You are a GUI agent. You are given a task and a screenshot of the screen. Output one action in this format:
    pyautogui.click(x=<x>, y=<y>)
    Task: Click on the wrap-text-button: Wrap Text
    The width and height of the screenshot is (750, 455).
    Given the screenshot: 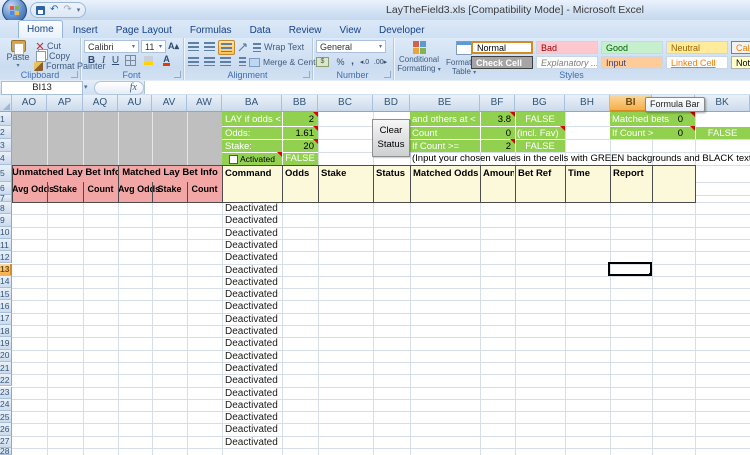 What is the action you would take?
    pyautogui.click(x=278, y=47)
    